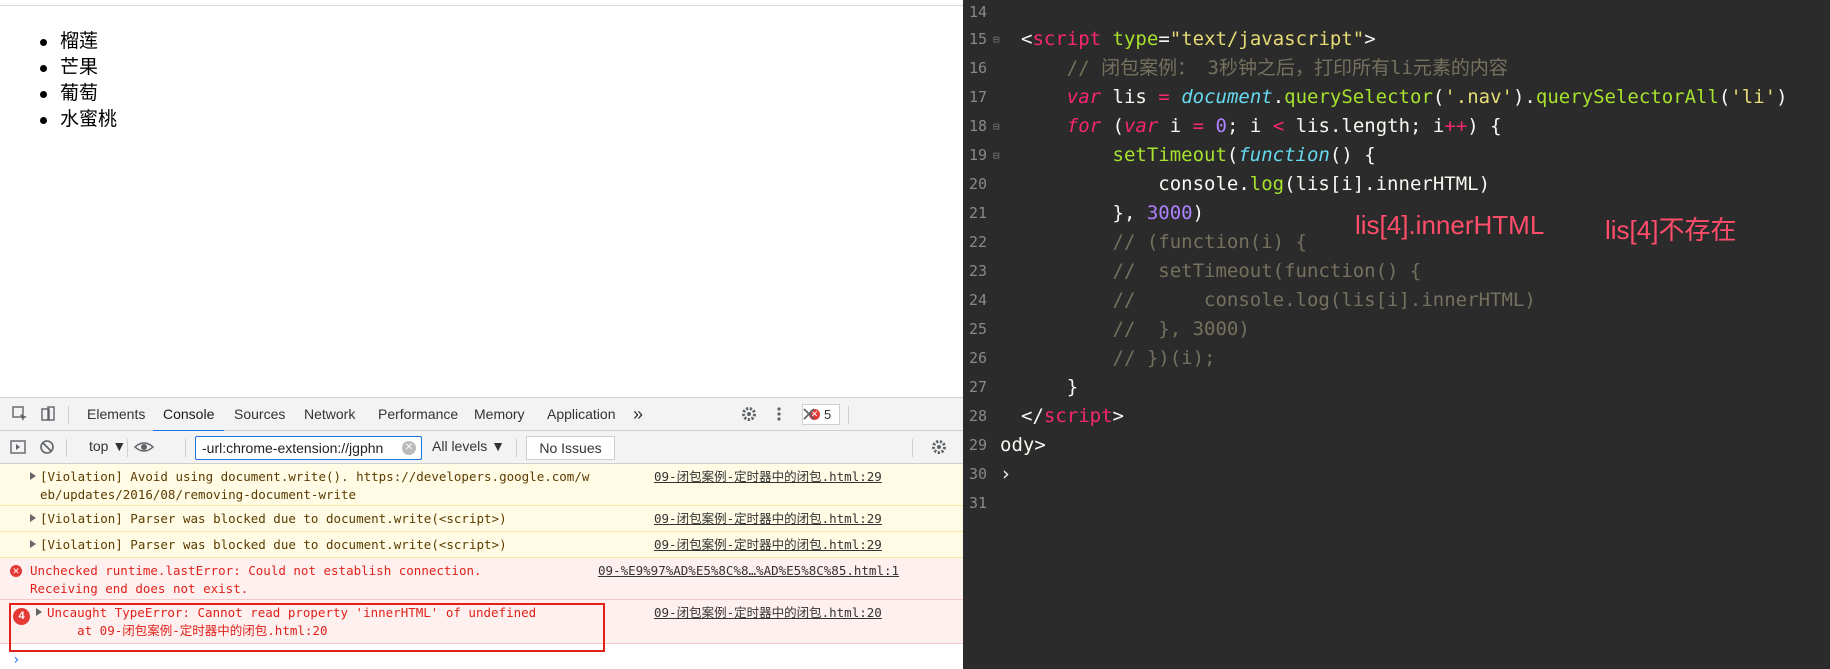 This screenshot has height=669, width=1830. I want to click on tab-memory: Memory, so click(499, 414).